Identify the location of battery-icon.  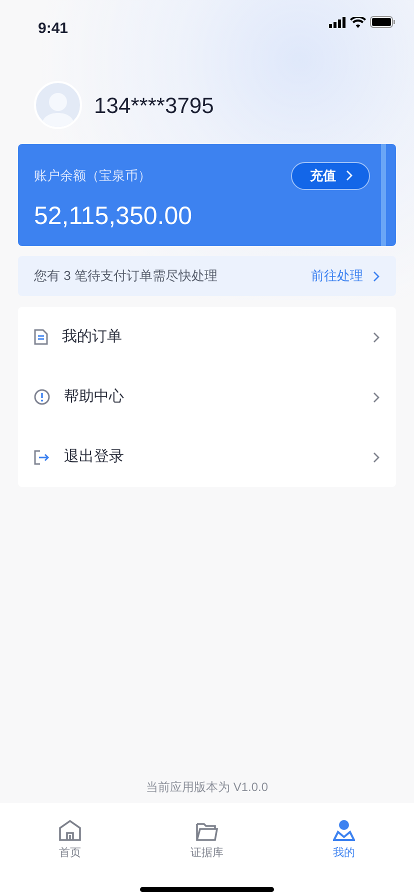
(383, 22).